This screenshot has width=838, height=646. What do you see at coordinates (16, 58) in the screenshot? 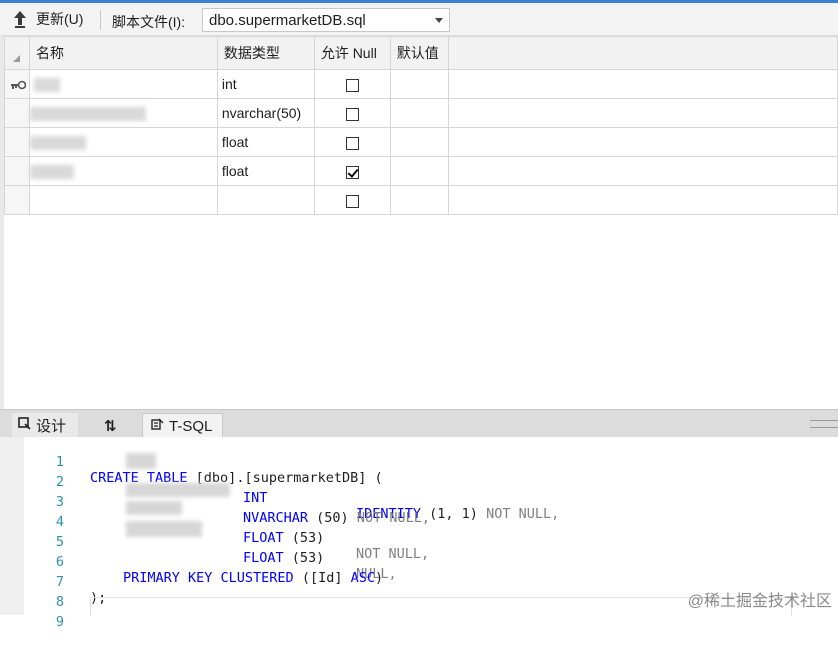
I see `corner-triangle-icon` at bounding box center [16, 58].